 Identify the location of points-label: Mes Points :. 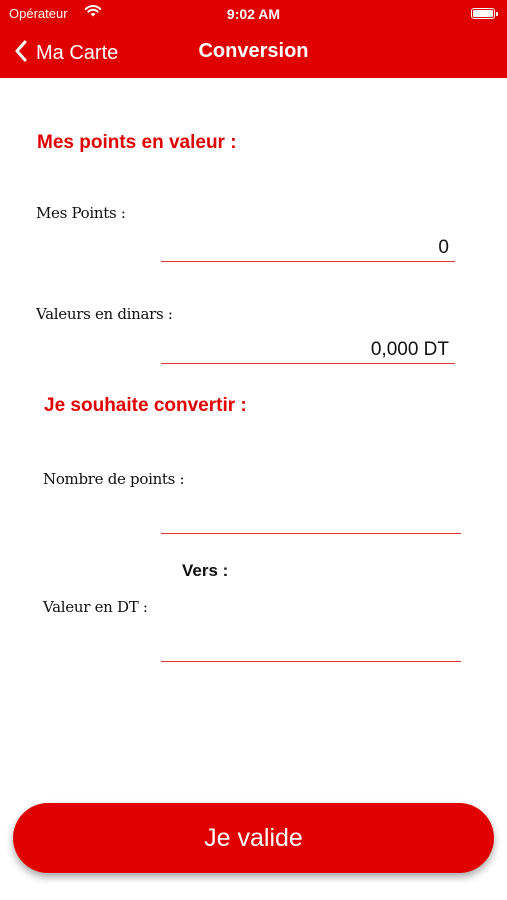
(81, 213).